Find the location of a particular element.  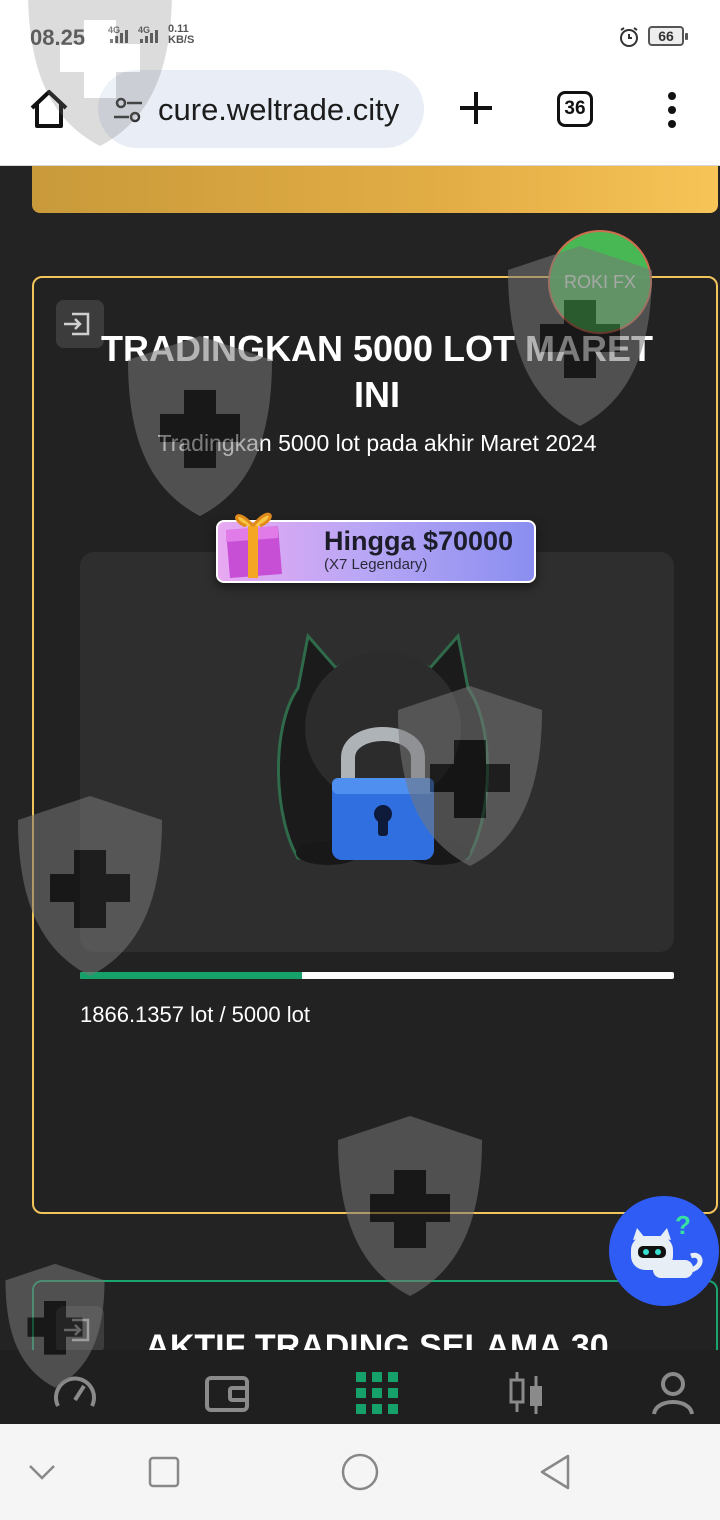

status-bar: 08.25 4G 4G 0.11 KB/S 66 is located at coordinates (360, 35).